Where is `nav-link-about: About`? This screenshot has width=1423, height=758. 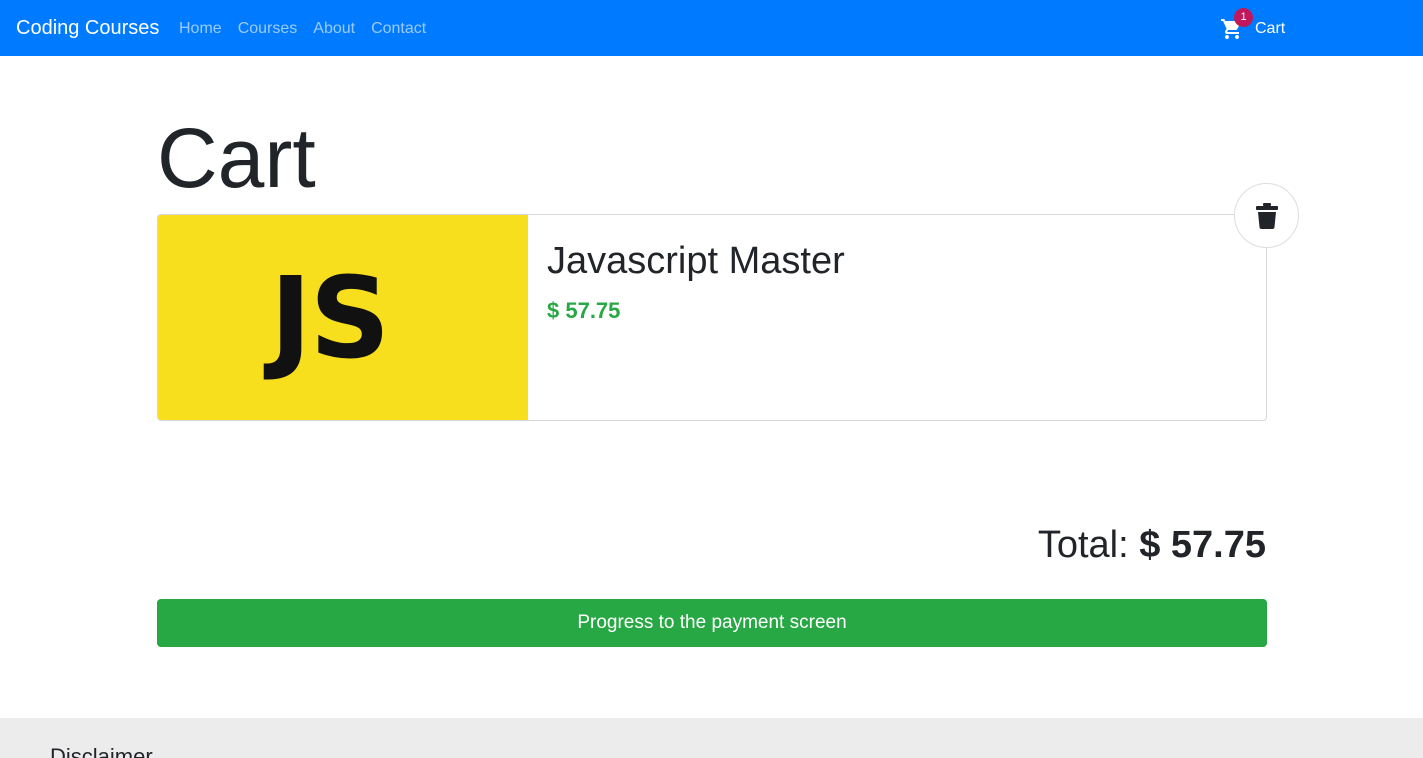
nav-link-about: About is located at coordinates (334, 29).